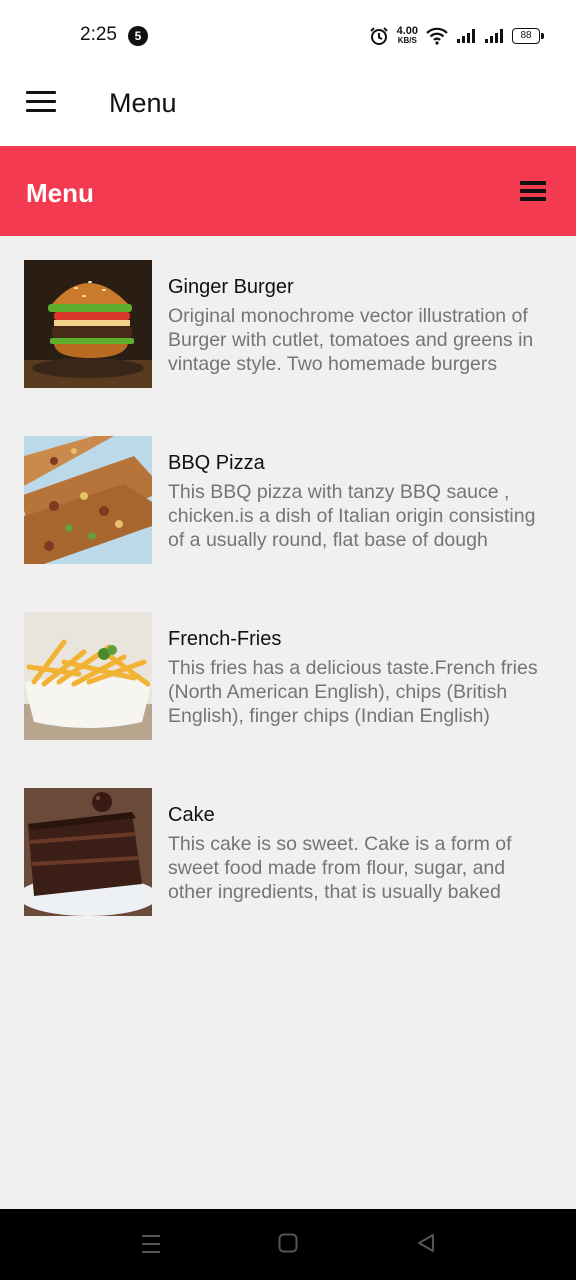  I want to click on status-bar: 2:25 5 4.00 KB/S 88, so click(288, 35).